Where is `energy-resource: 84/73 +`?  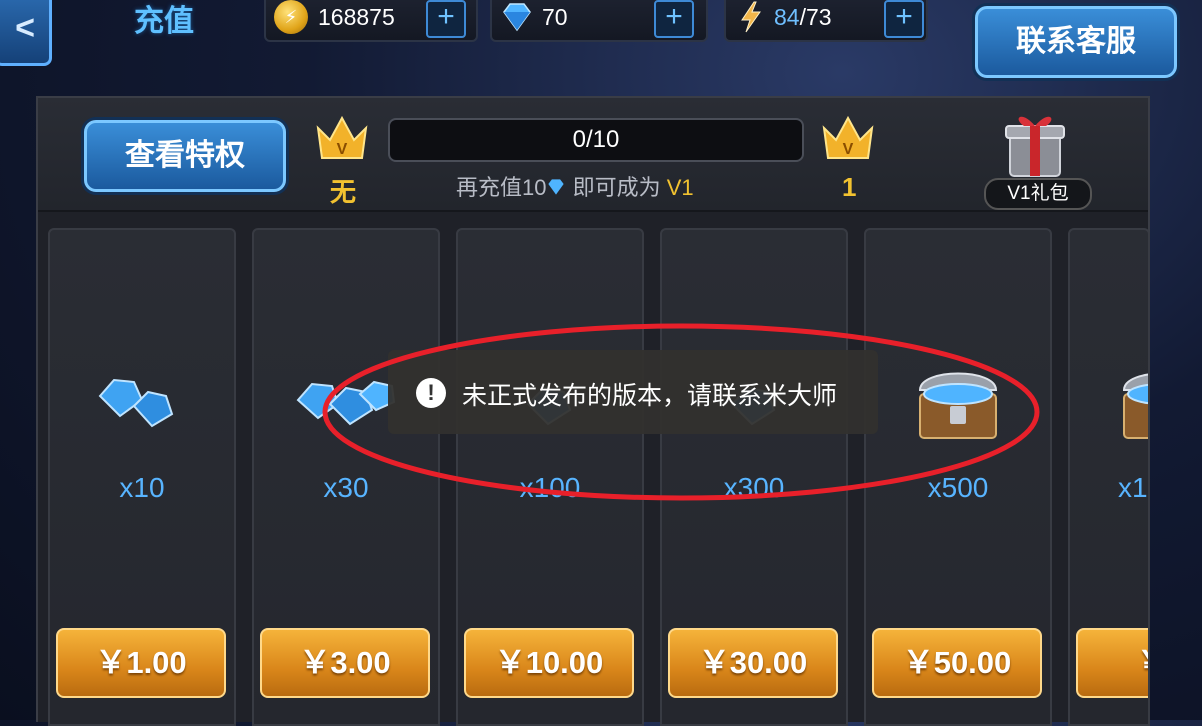 energy-resource: 84/73 + is located at coordinates (826, 21).